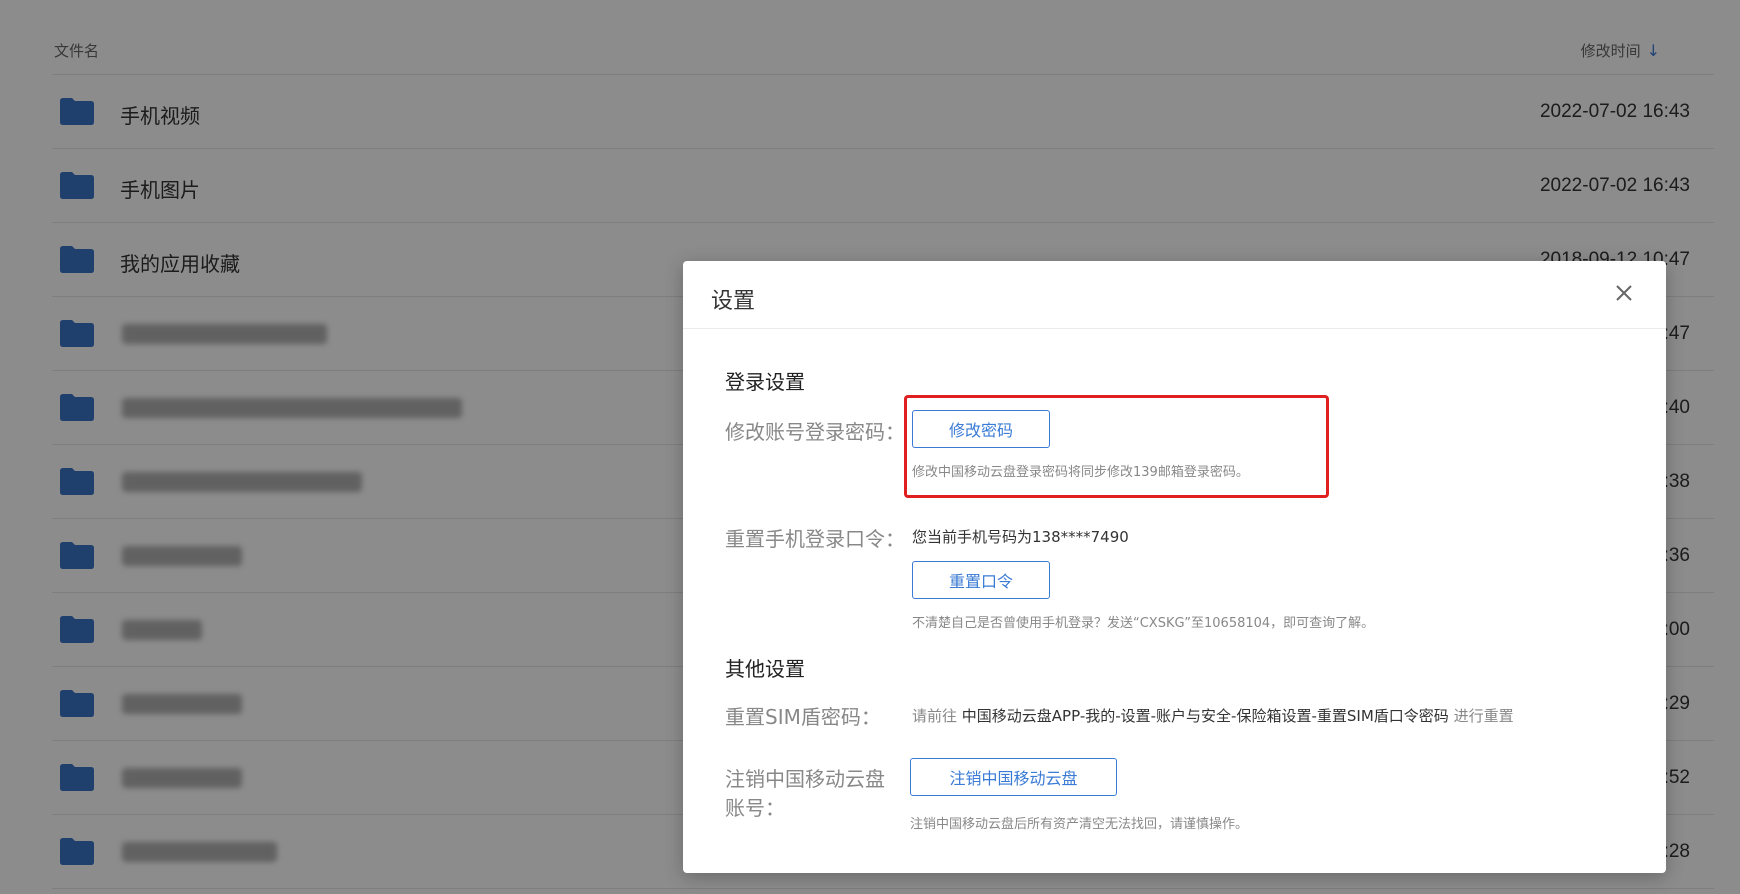  What do you see at coordinates (815, 432) in the screenshot?
I see `change-password-label: 修改账号登录密码：` at bounding box center [815, 432].